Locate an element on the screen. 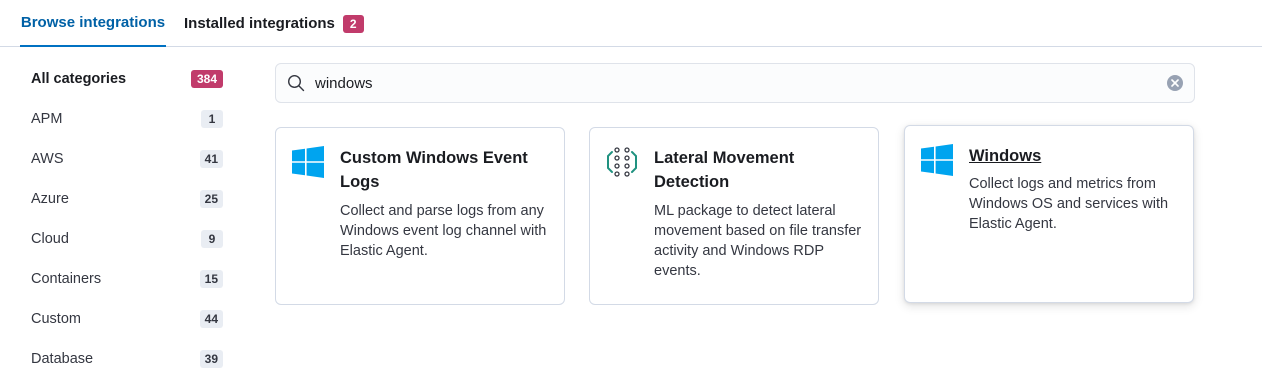 The width and height of the screenshot is (1262, 369). lateral-movement-icon is located at coordinates (622, 162).